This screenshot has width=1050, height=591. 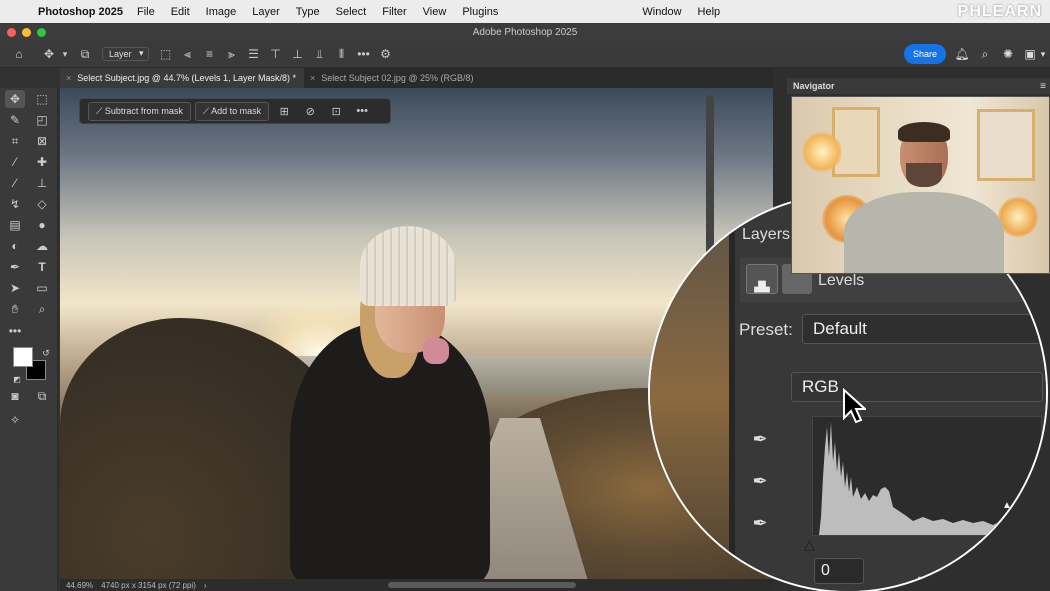 What do you see at coordinates (266, 12) in the screenshot?
I see `menu-layer: Layer` at bounding box center [266, 12].